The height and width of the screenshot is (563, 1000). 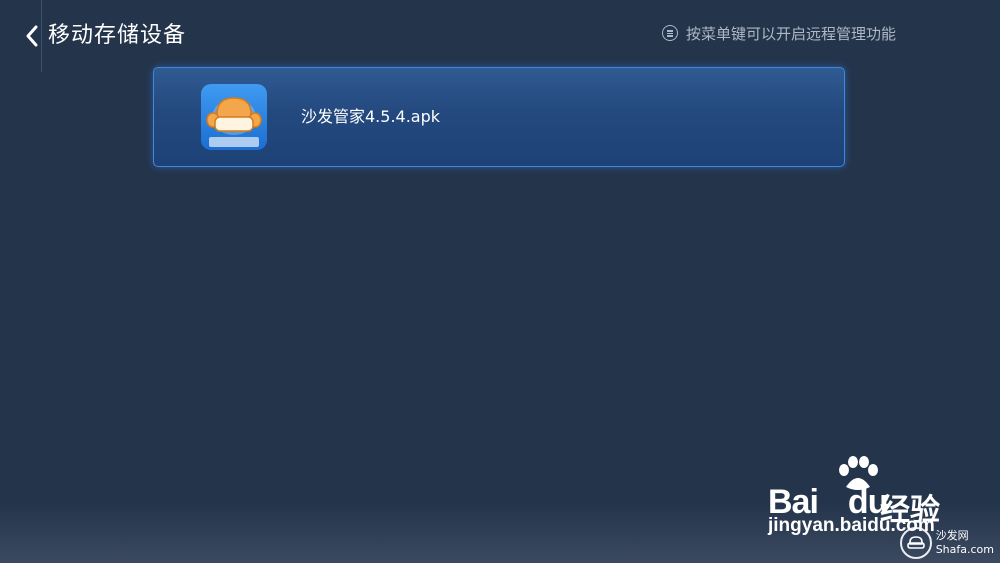 I want to click on shafa-watermark: 沙发网 Shafa.com, so click(x=946, y=543).